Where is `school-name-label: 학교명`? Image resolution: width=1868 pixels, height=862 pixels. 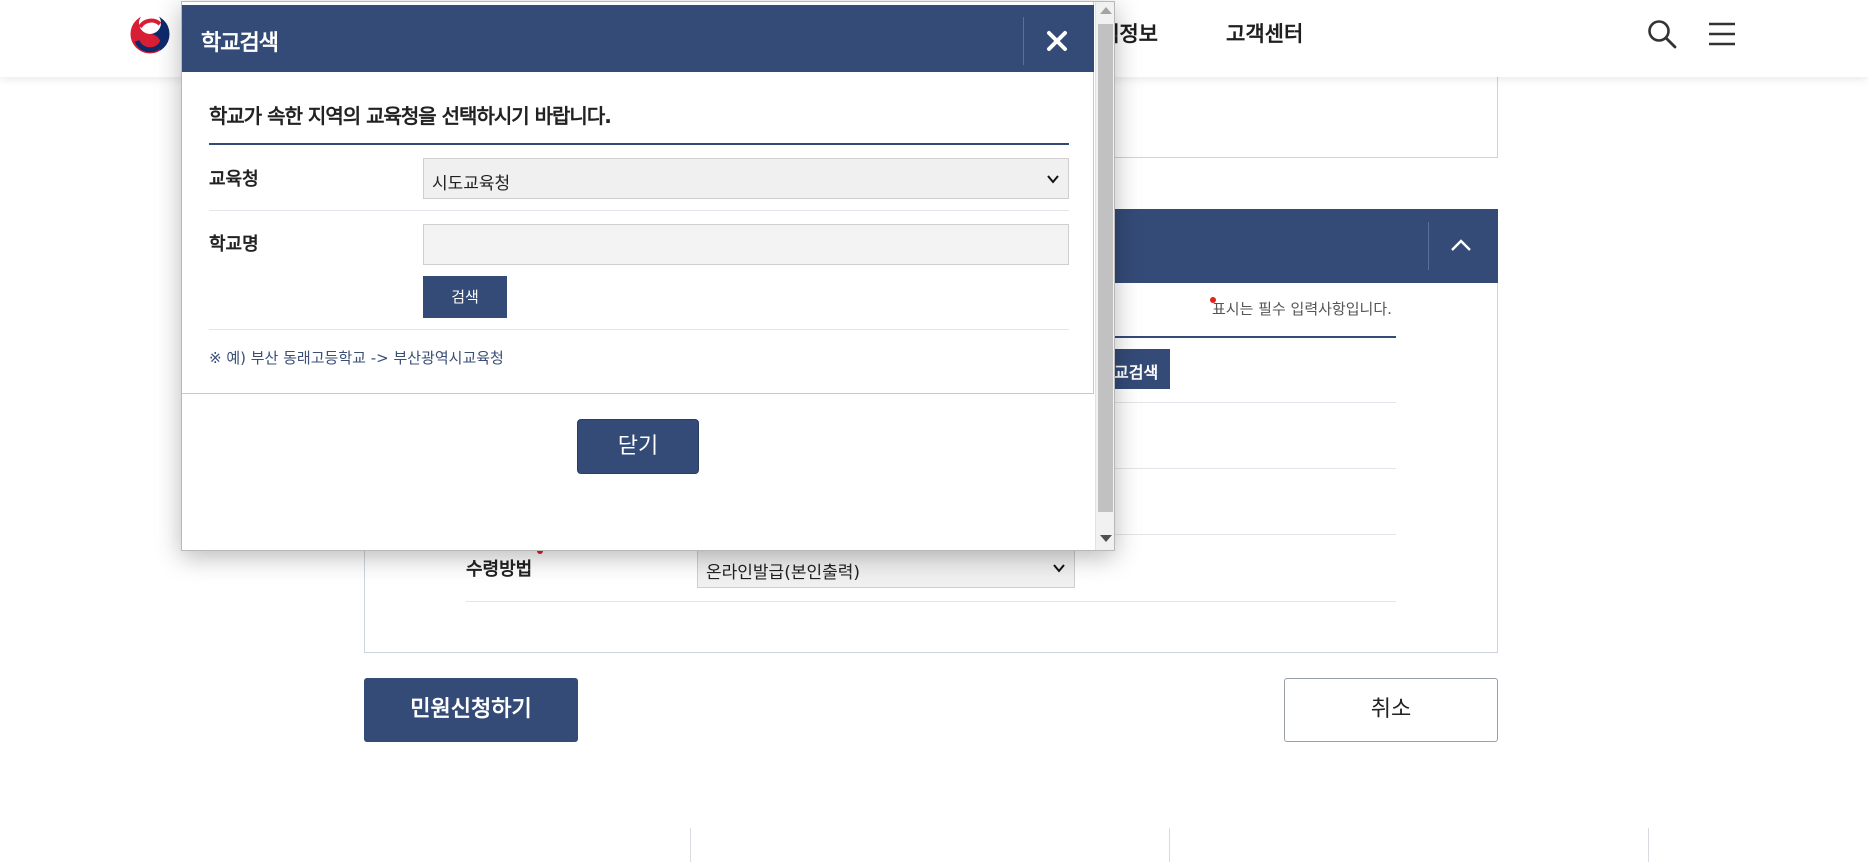 school-name-label: 학교명 is located at coordinates (234, 244).